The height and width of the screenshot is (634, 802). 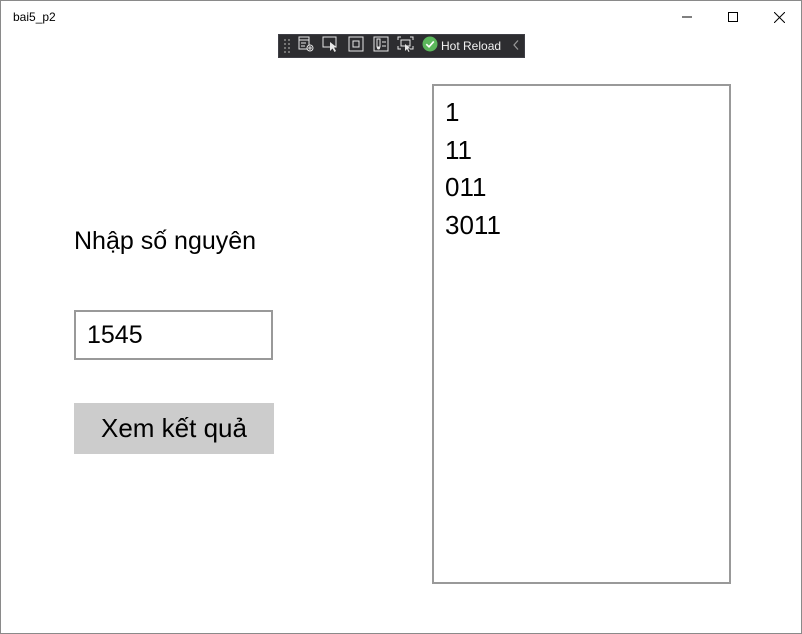 I want to click on select-element-icon, so click(x=331, y=46).